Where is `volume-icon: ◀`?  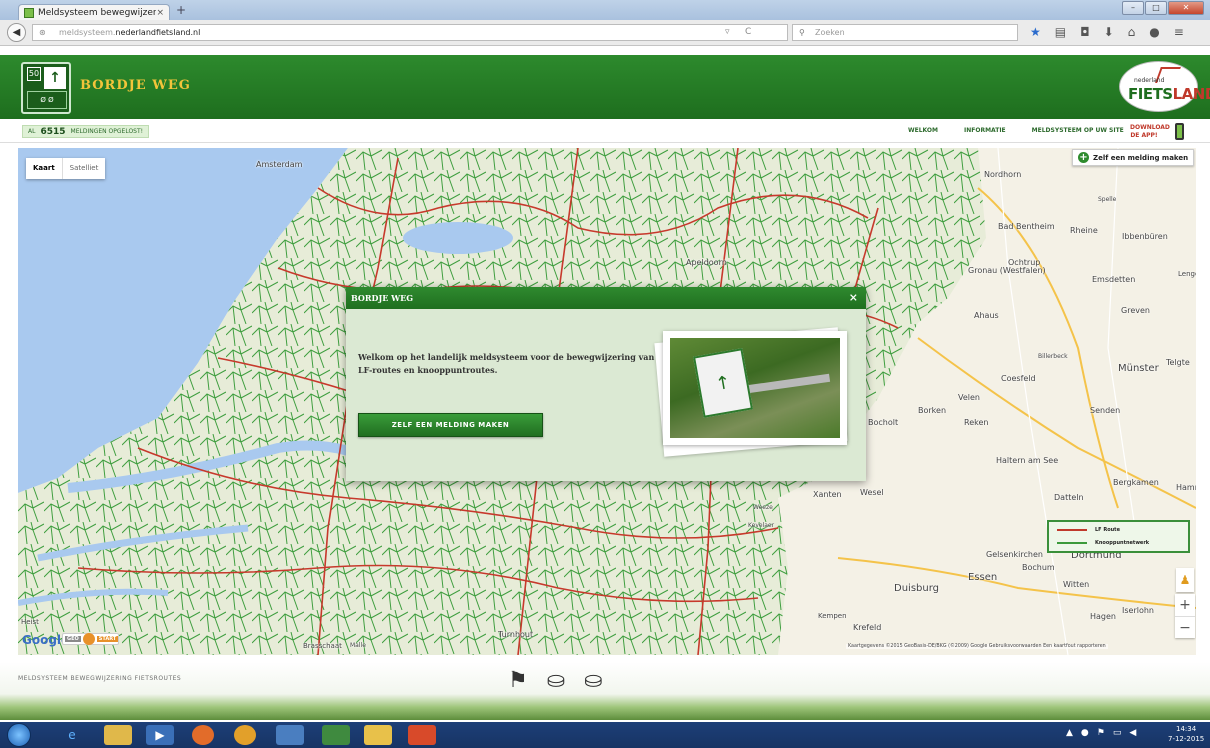 volume-icon: ◀ is located at coordinates (1132, 733).